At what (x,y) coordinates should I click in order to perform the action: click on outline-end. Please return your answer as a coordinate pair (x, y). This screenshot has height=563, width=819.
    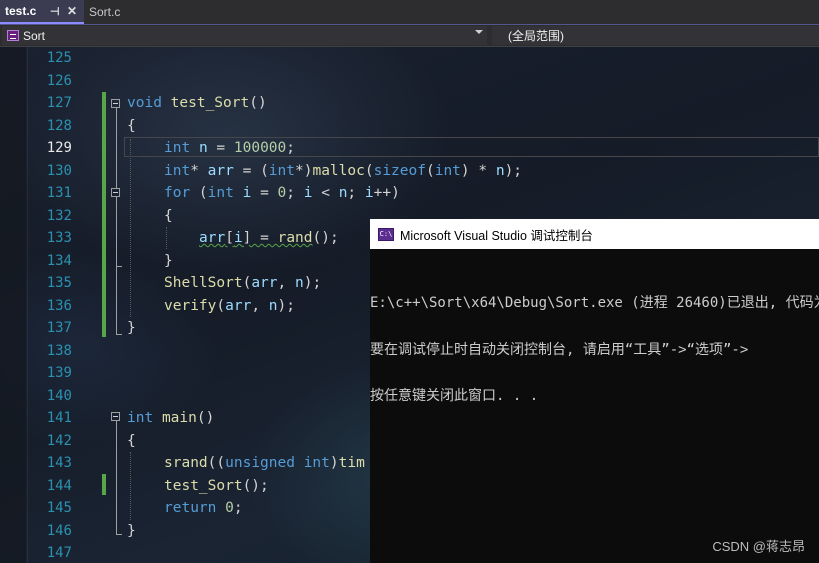
    Looking at the image, I should click on (119, 534).